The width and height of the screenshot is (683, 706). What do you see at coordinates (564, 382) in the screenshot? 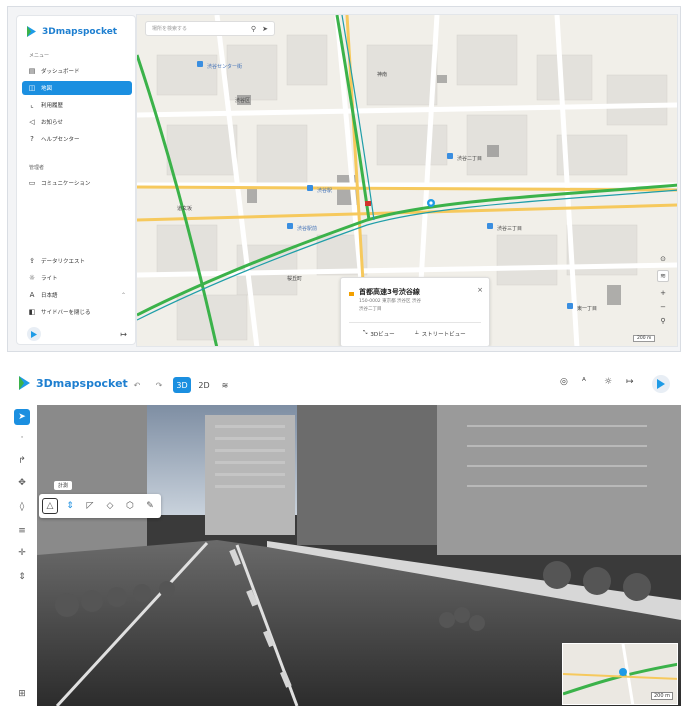
I see `settings-icon: ◎` at bounding box center [564, 382].